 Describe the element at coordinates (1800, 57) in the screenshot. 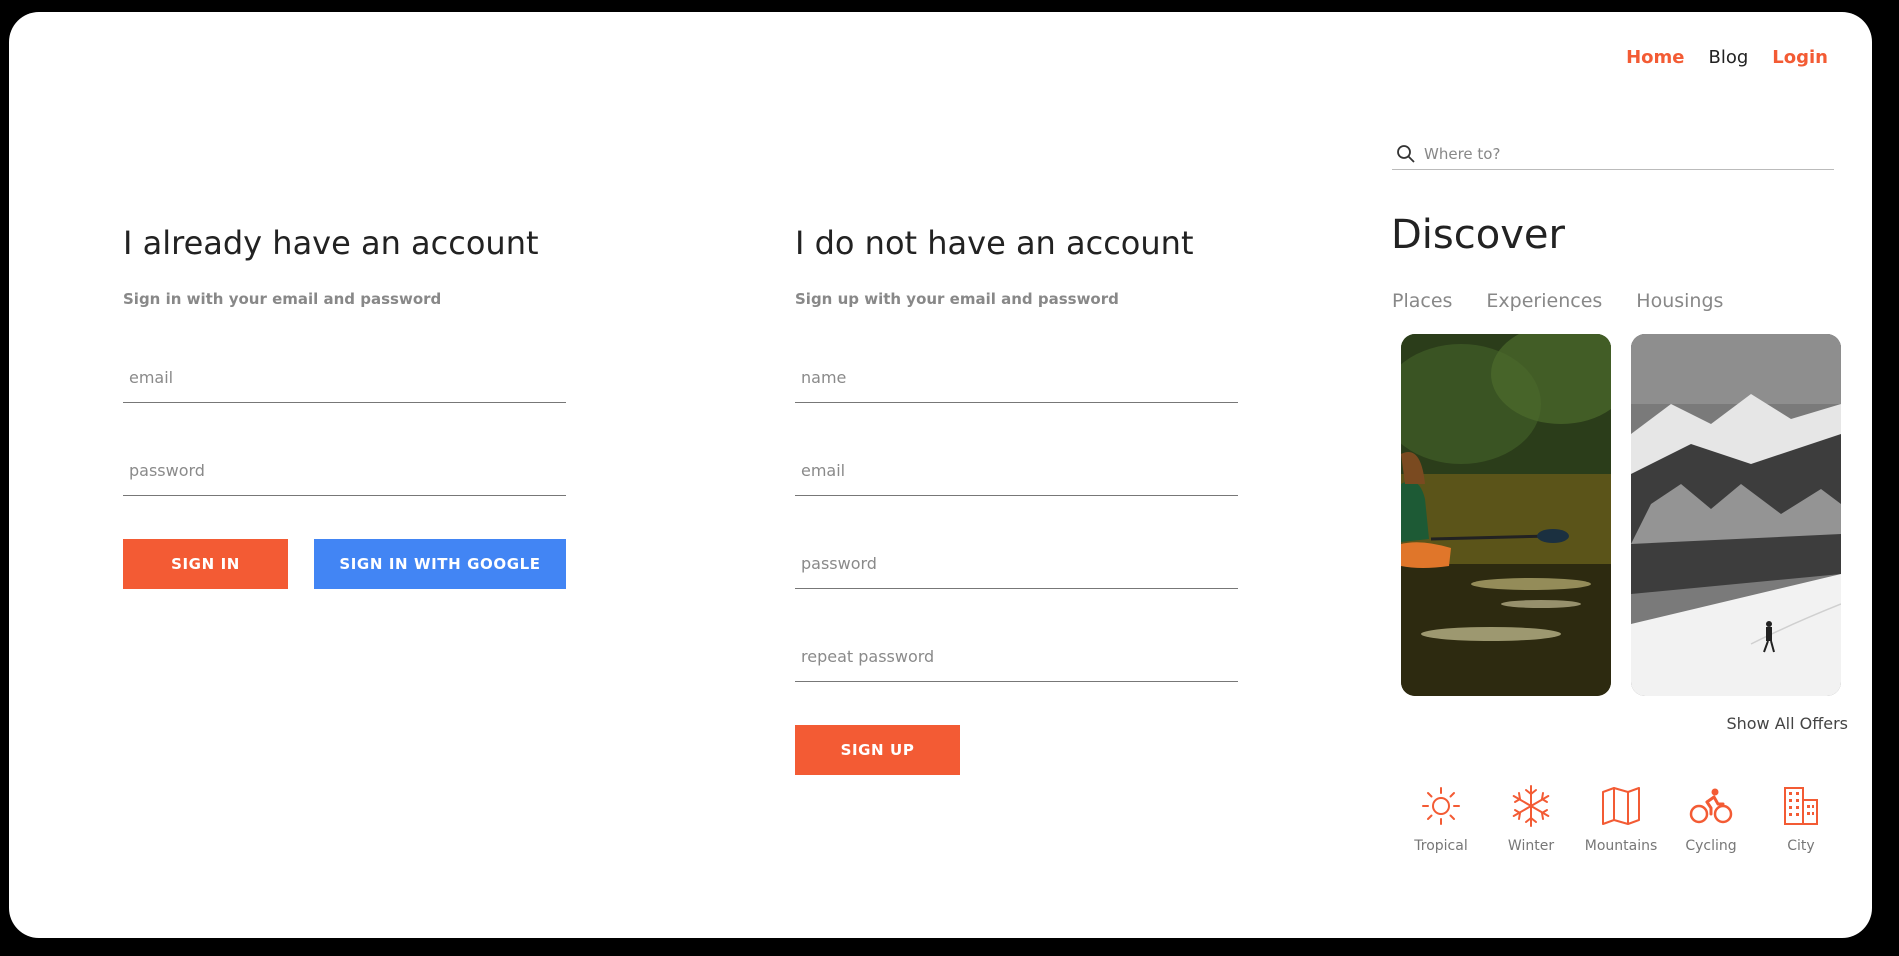

I see `nav-login-link: Login` at that location.